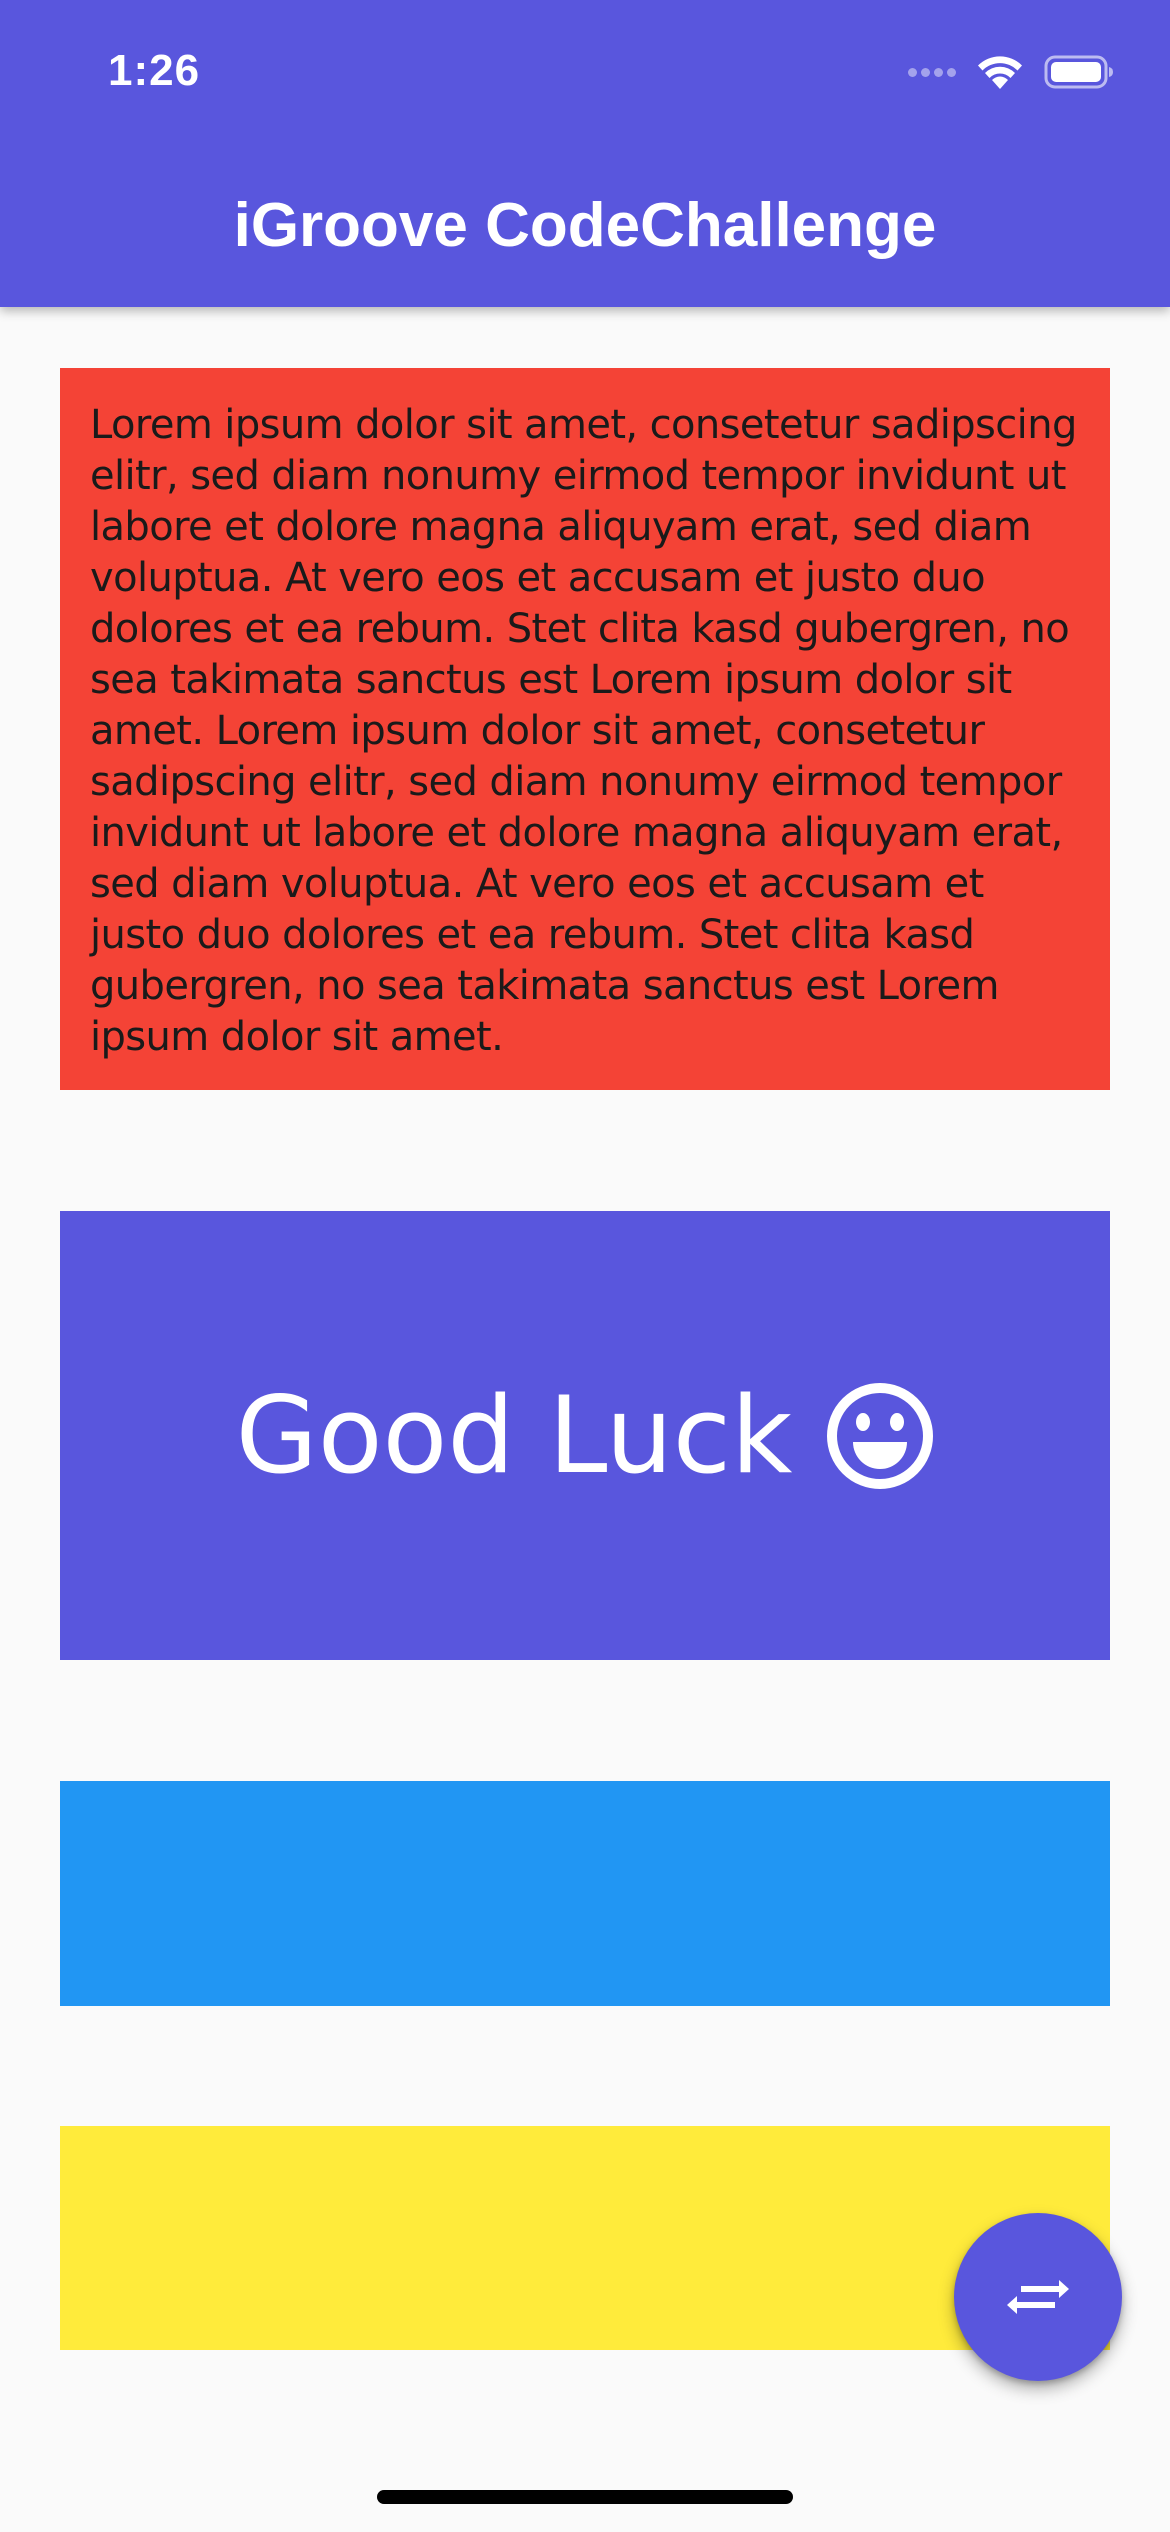 The width and height of the screenshot is (1170, 2532). Describe the element at coordinates (514, 1435) in the screenshot. I see `greeting-label: Good Luck` at that location.